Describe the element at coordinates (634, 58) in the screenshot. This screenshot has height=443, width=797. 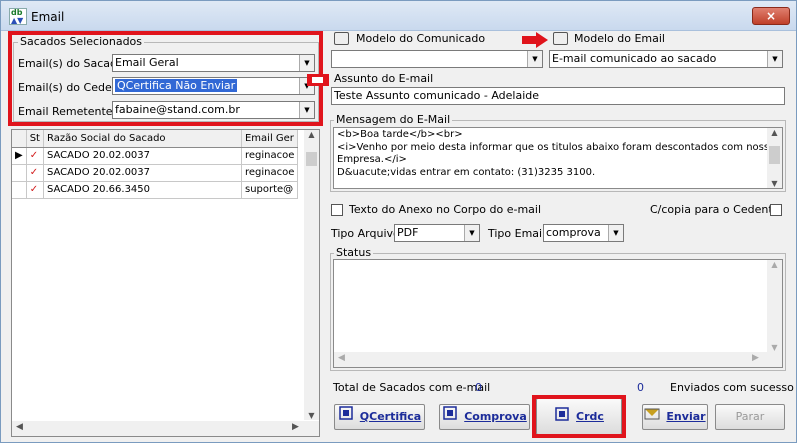
I see `modelo-email-value: E-mail comunicado ao sacado` at that location.